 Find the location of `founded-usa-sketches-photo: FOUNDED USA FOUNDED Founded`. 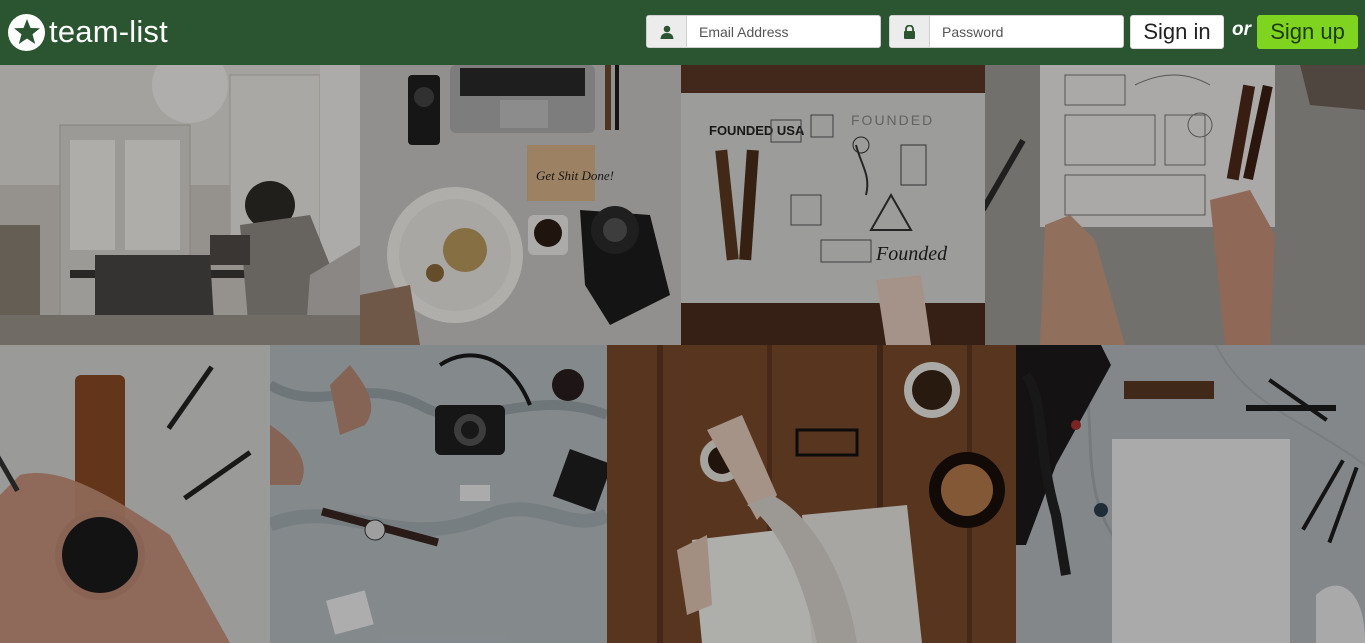

founded-usa-sketches-photo: FOUNDED USA FOUNDED Founded is located at coordinates (833, 205).